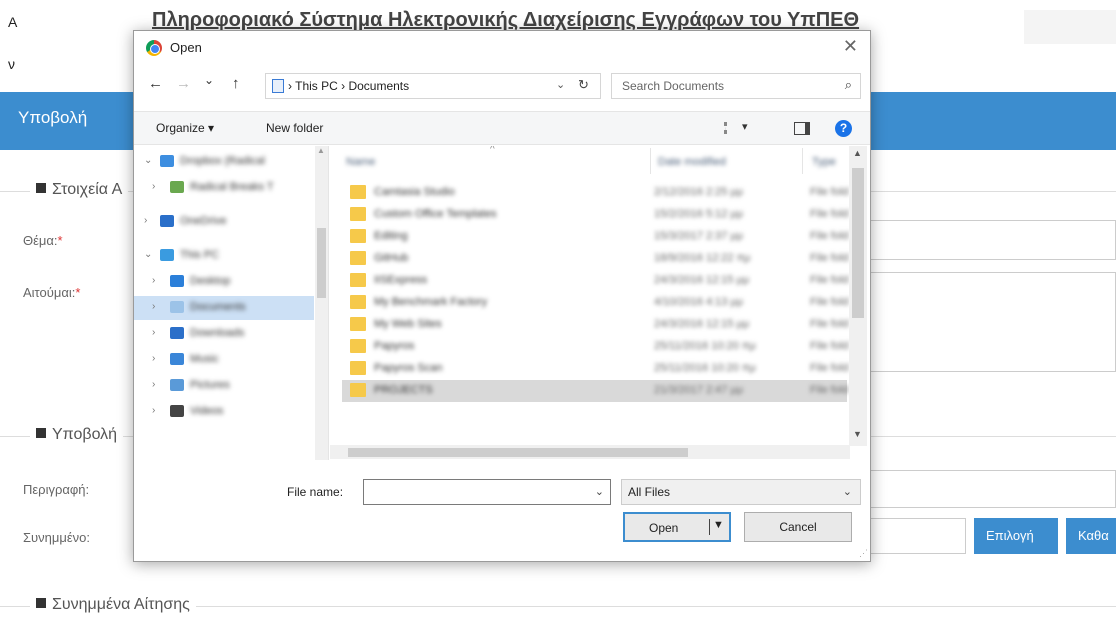 The image size is (1116, 643). Describe the element at coordinates (56, 489) in the screenshot. I see `description-label: Περιγραφή:` at that location.